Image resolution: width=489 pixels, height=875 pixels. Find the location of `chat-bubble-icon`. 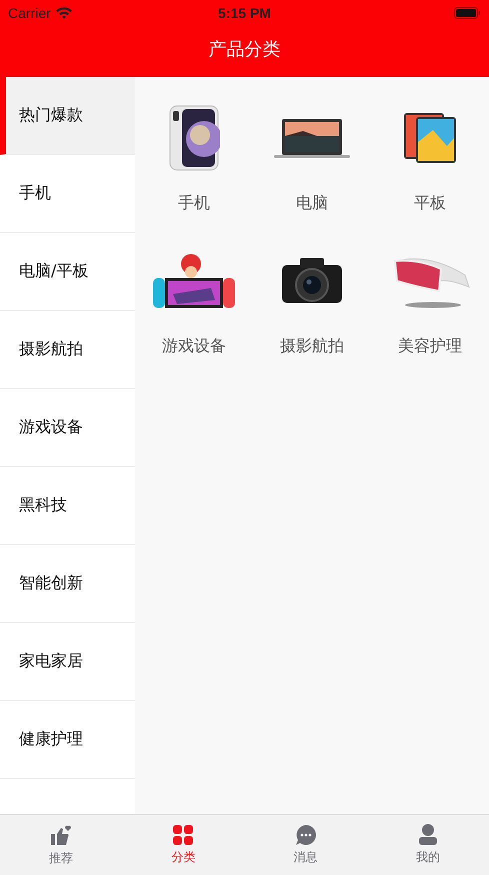

chat-bubble-icon is located at coordinates (306, 834).